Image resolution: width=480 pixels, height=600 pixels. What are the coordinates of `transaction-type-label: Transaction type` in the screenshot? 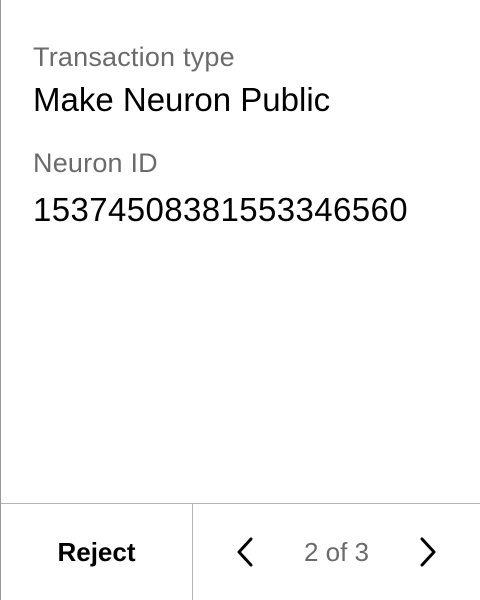 It's located at (134, 57).